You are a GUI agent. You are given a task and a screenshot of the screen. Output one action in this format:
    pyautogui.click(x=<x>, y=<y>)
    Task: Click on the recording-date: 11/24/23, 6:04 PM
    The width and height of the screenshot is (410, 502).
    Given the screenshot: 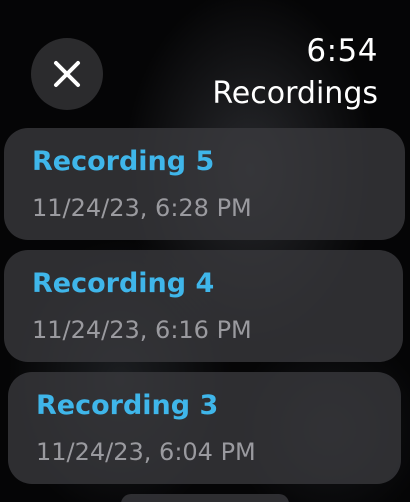 What is the action you would take?
    pyautogui.click(x=146, y=452)
    